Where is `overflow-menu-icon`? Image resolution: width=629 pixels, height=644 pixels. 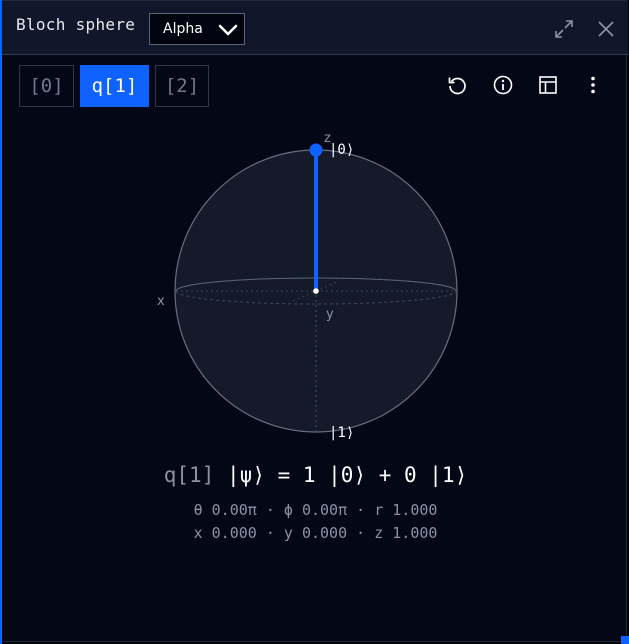
overflow-menu-icon is located at coordinates (593, 85).